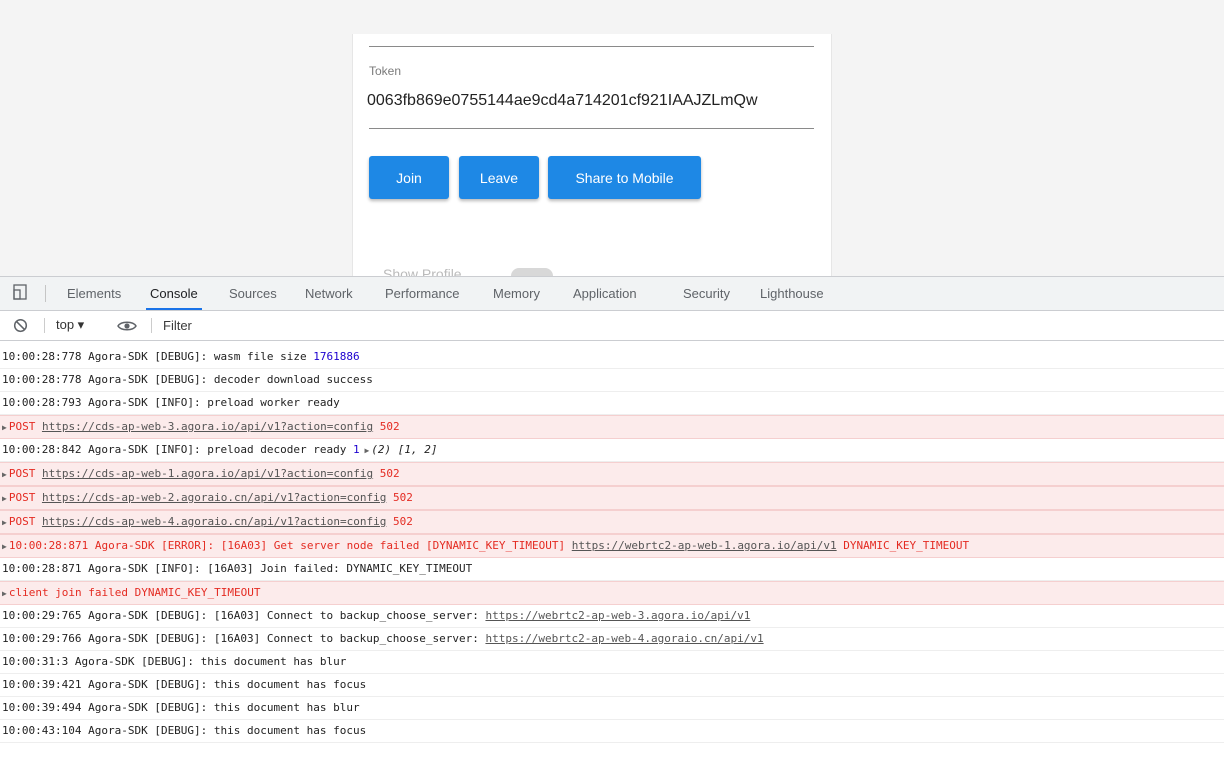  I want to click on log-object-preview: (2) [1, 2], so click(404, 449).